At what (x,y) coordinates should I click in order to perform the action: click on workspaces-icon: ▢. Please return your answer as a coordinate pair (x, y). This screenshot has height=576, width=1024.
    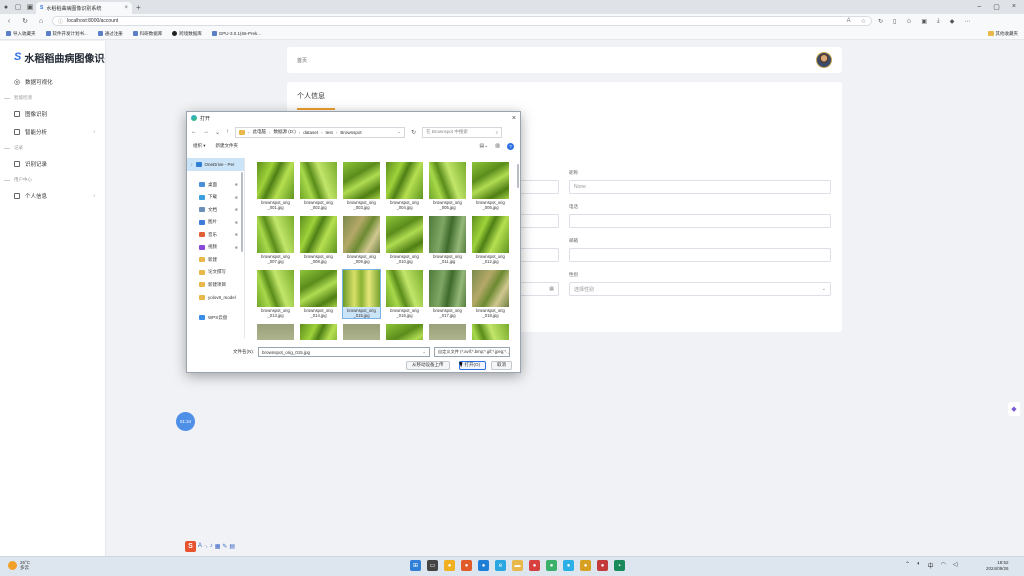
    Looking at the image, I should click on (18, 7).